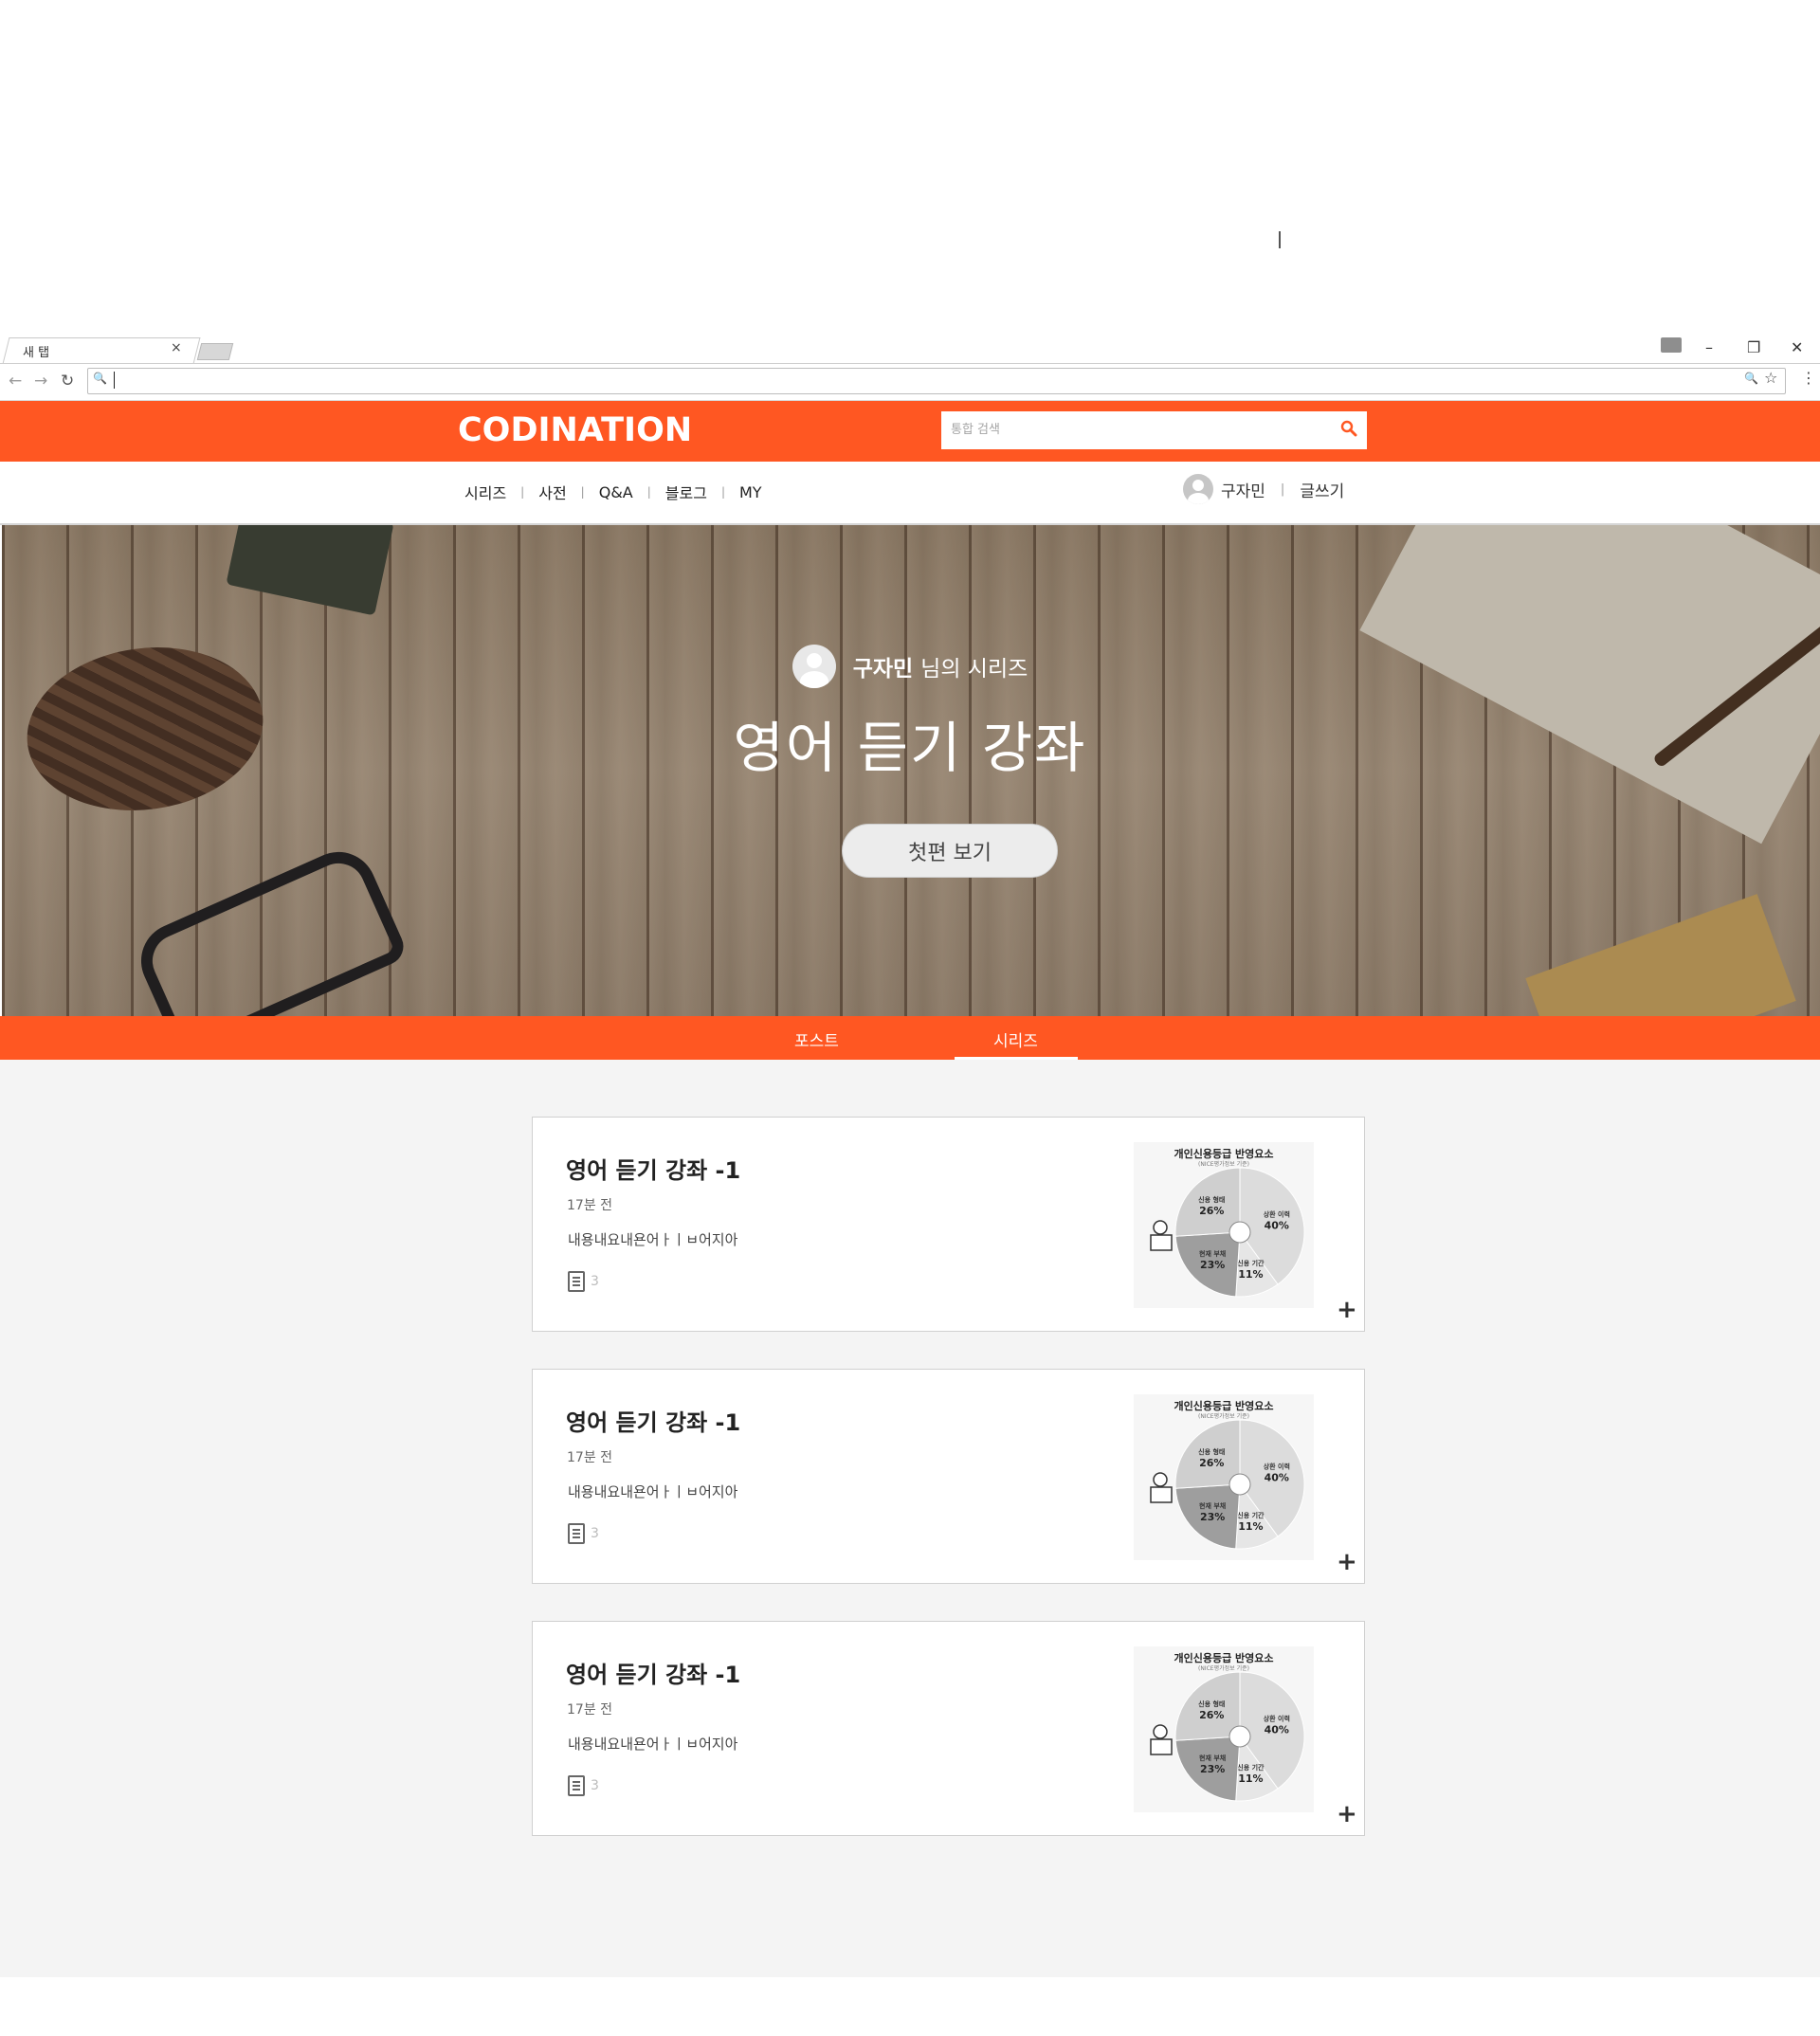 The image size is (1820, 2036). I want to click on restore-button: ❐, so click(1753, 347).